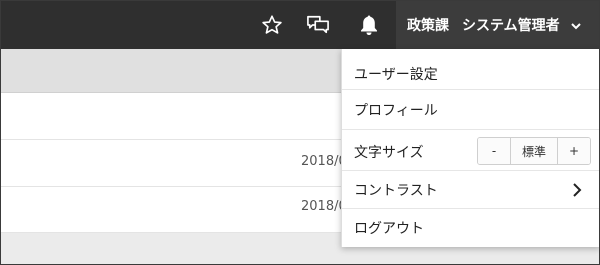  Describe the element at coordinates (389, 229) in the screenshot. I see `menu-item-label: ログアウト` at that location.